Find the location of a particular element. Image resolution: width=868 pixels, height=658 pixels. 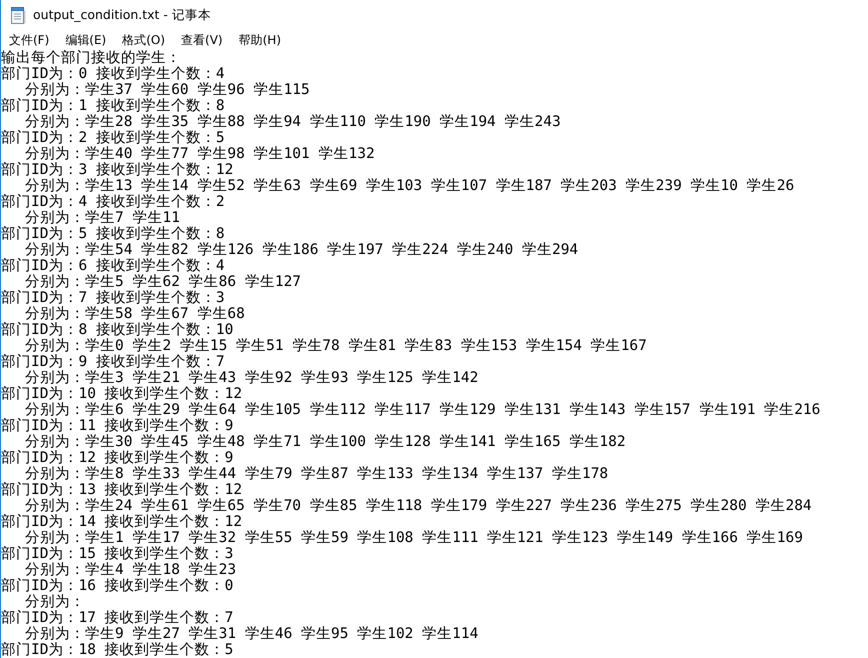

text-line: 部门ID为：13 接收到学生个数：12 is located at coordinates (121, 490).